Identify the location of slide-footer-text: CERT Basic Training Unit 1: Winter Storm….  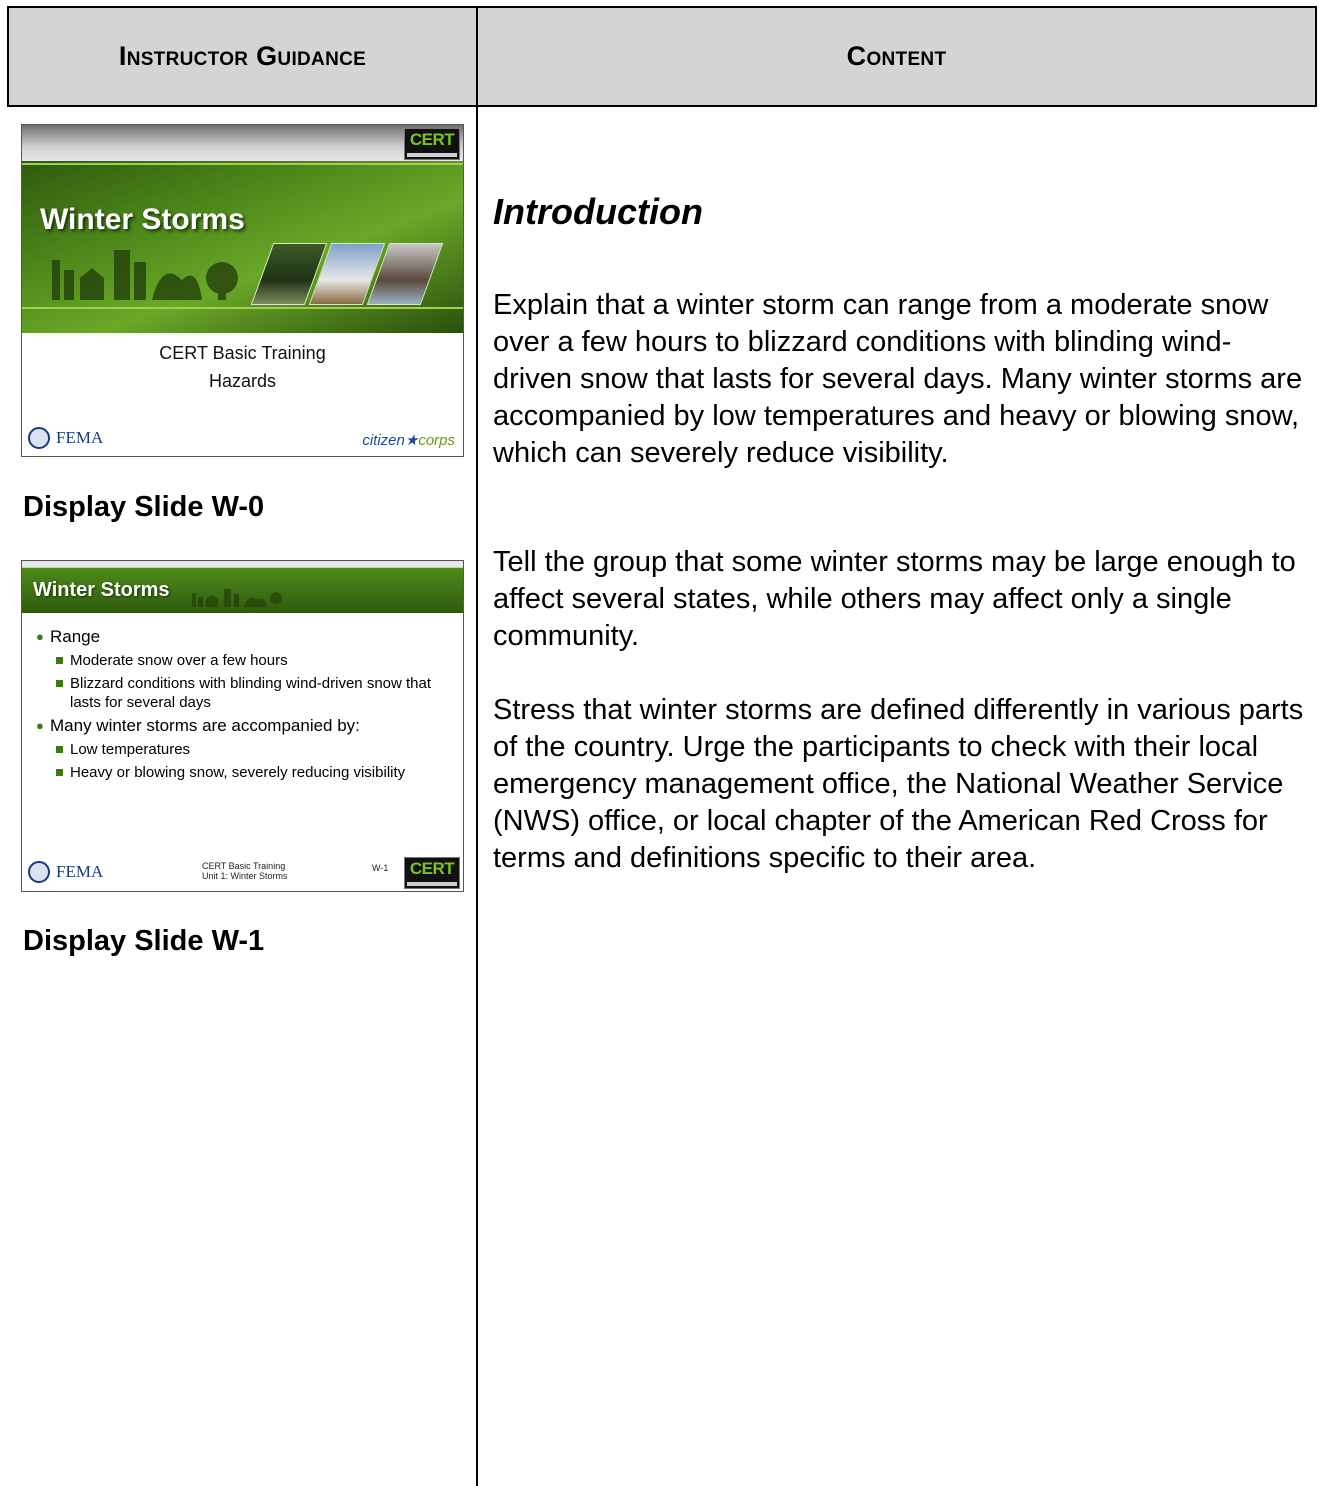
(245, 871).